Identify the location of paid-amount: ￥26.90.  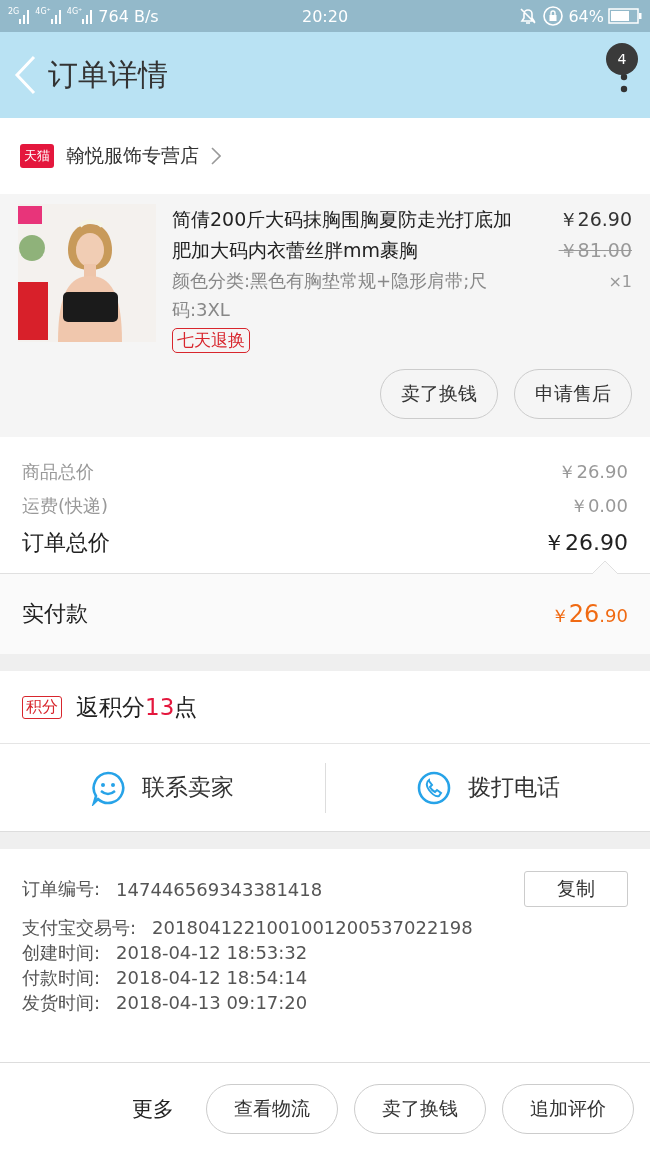
(589, 614).